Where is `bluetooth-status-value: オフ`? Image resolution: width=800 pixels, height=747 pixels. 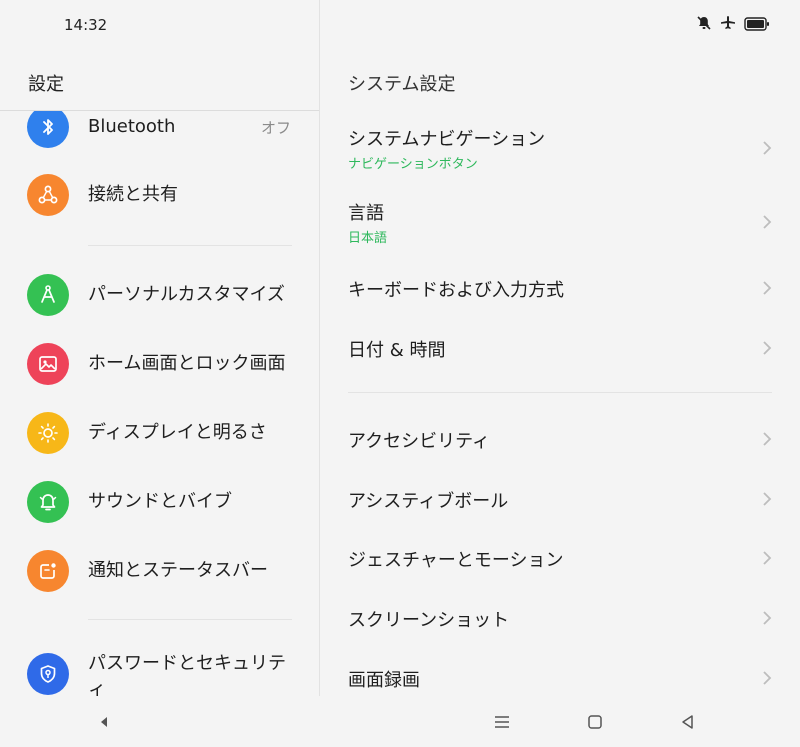
bluetooth-status-value: オフ is located at coordinates (275, 128).